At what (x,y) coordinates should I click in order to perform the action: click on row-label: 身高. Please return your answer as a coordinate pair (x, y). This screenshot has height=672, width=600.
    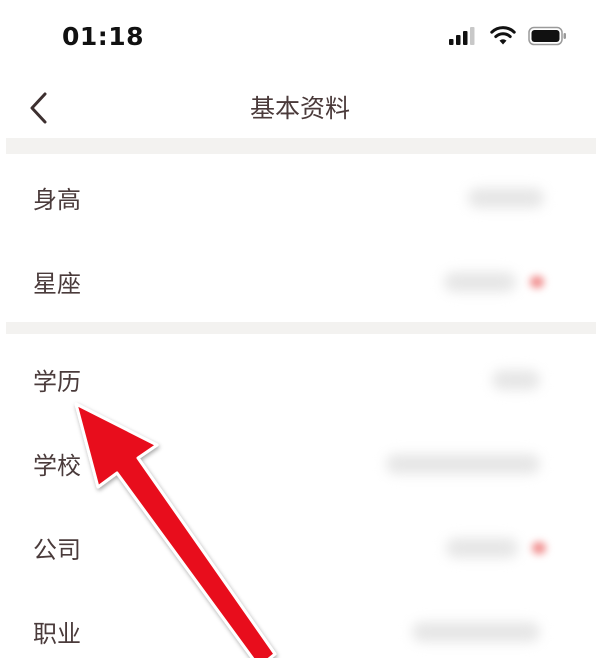
    Looking at the image, I should click on (57, 200).